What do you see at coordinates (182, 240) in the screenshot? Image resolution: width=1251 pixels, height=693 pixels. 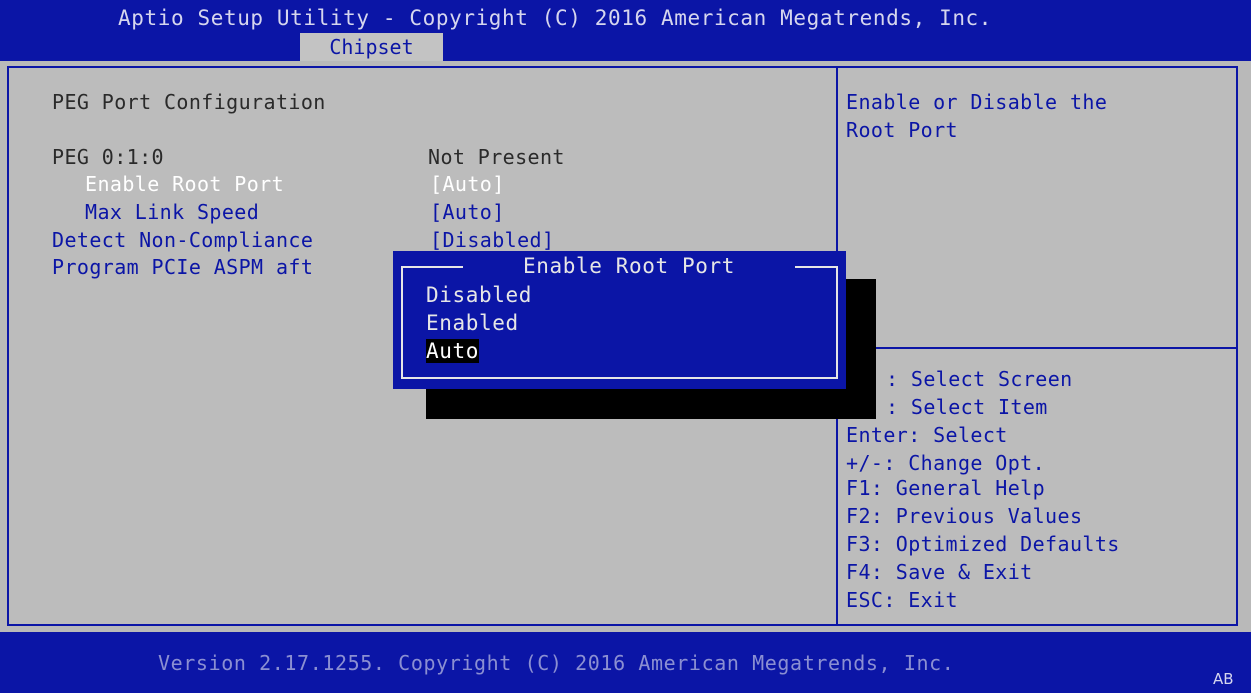 I see `setting-label-detect-non-compliance: Detect Non-Compliance` at bounding box center [182, 240].